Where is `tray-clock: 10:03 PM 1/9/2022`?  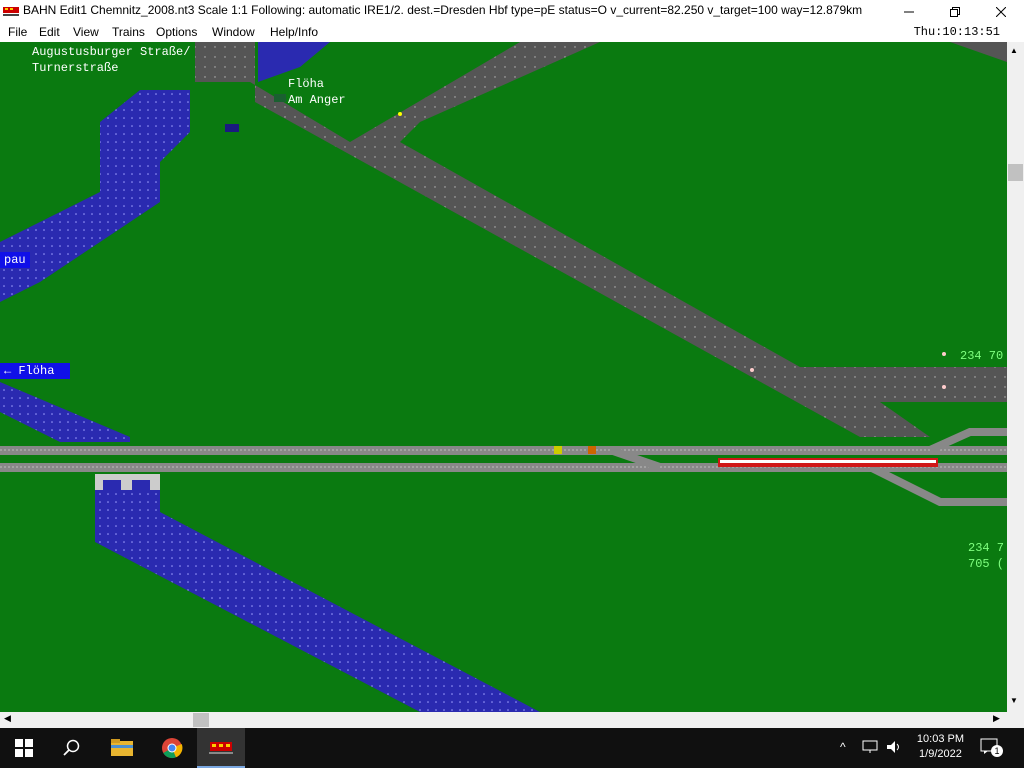 tray-clock: 10:03 PM 1/9/2022 is located at coordinates (940, 747).